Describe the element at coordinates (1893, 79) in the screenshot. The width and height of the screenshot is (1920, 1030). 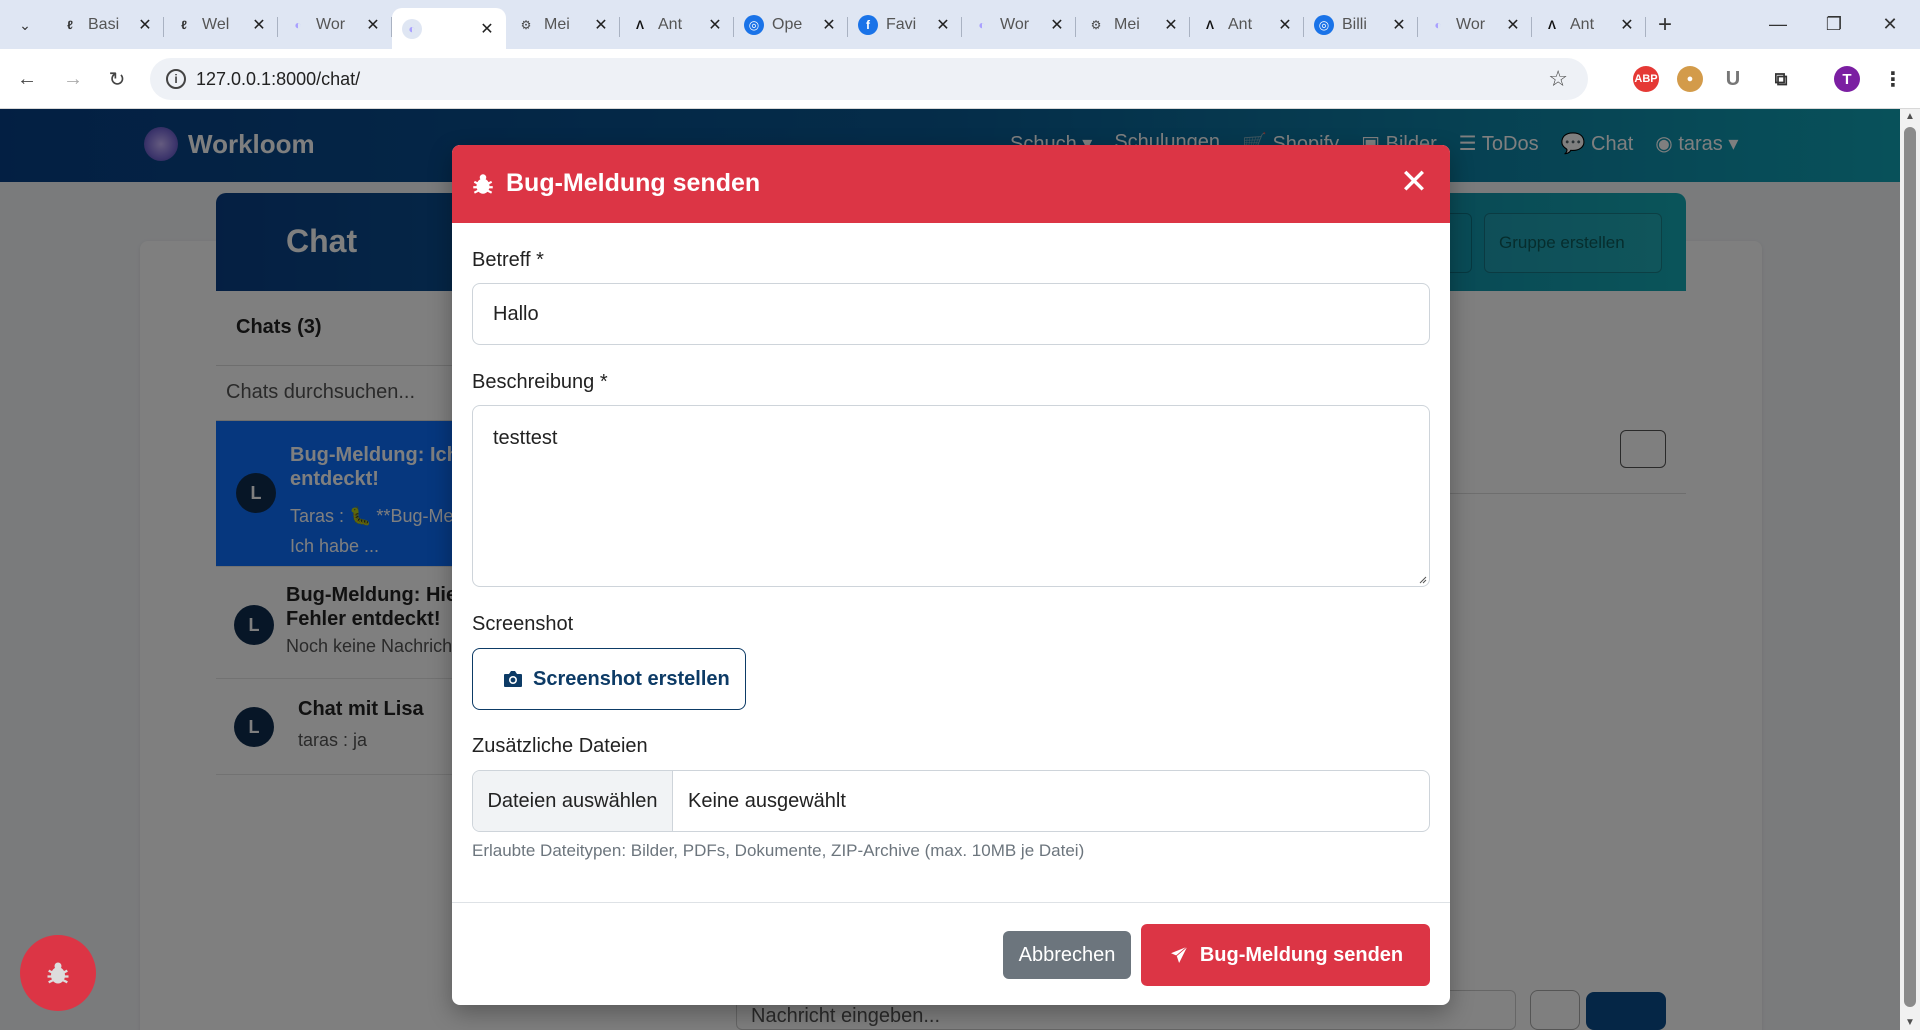
I see `browser-menu-icon: ⋮` at that location.